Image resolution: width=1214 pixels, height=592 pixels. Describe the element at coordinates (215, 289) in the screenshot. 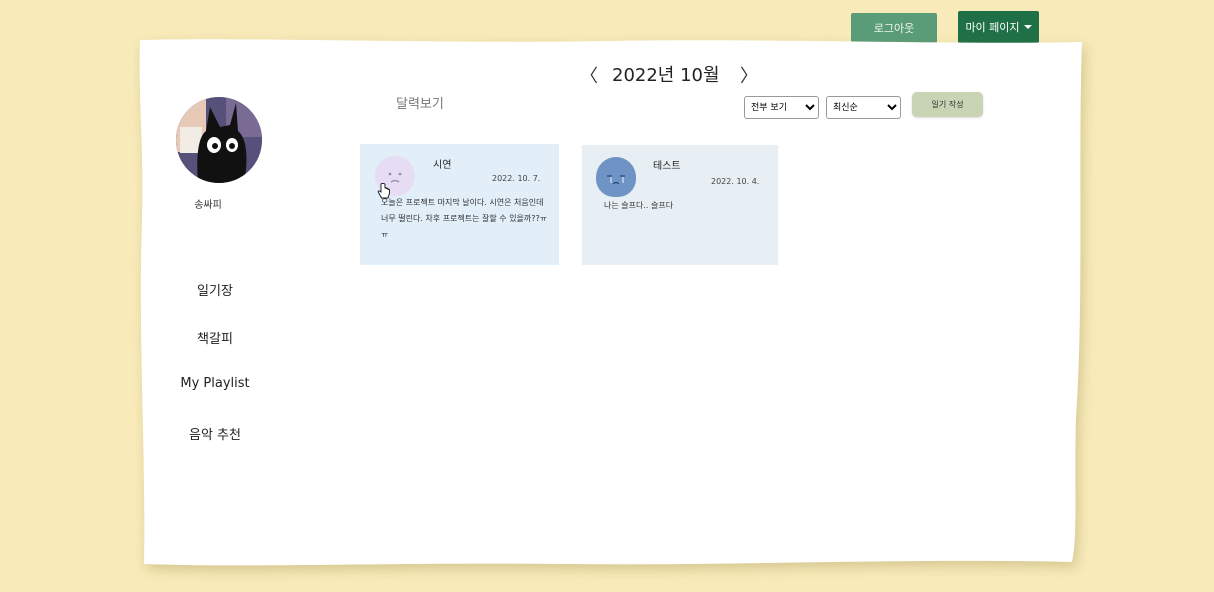

I see `sidebar-item-diary: 일기장` at that location.